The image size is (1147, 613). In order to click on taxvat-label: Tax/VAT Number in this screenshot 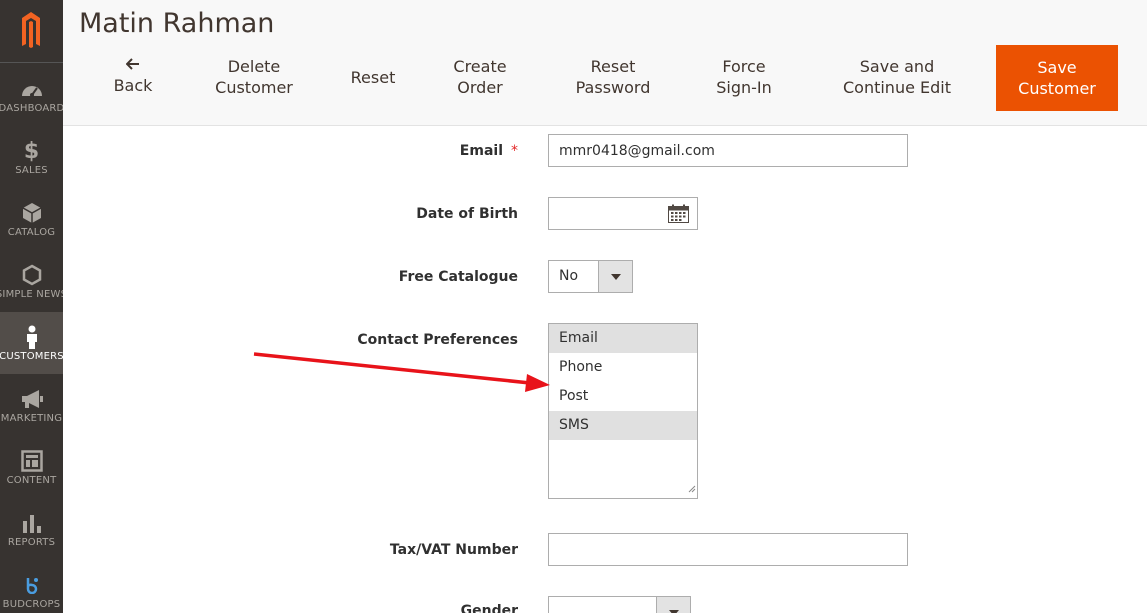, I will do `click(453, 550)`.